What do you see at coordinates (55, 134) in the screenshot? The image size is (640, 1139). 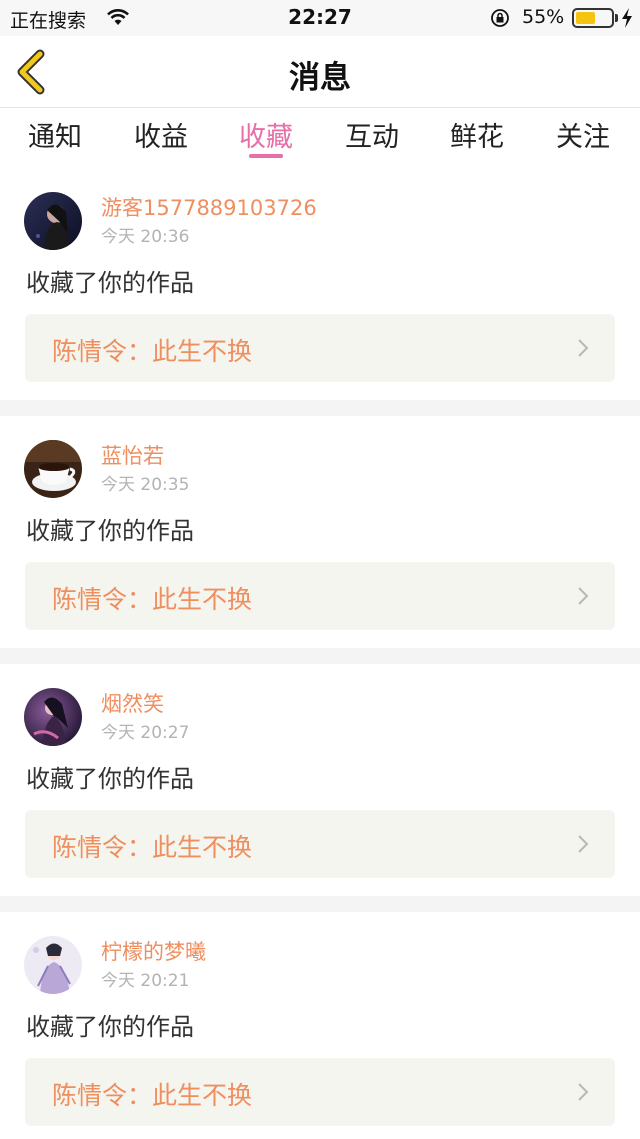 I see `tab-notifications: 通知` at bounding box center [55, 134].